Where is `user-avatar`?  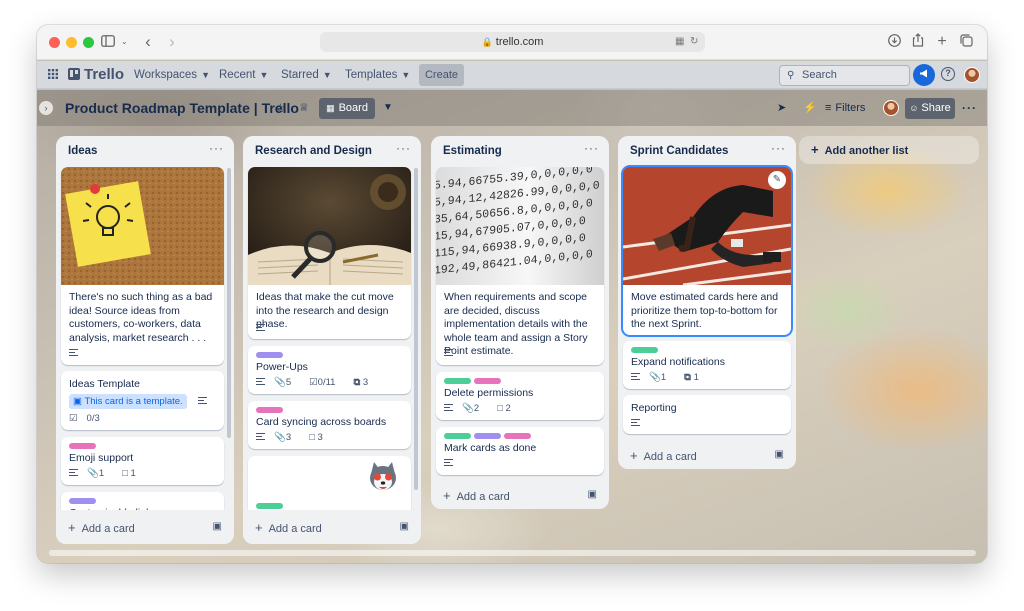 user-avatar is located at coordinates (972, 75).